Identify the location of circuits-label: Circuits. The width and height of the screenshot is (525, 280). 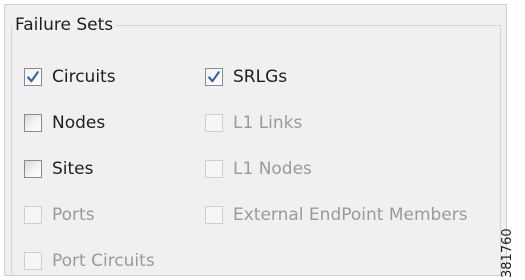
(84, 77).